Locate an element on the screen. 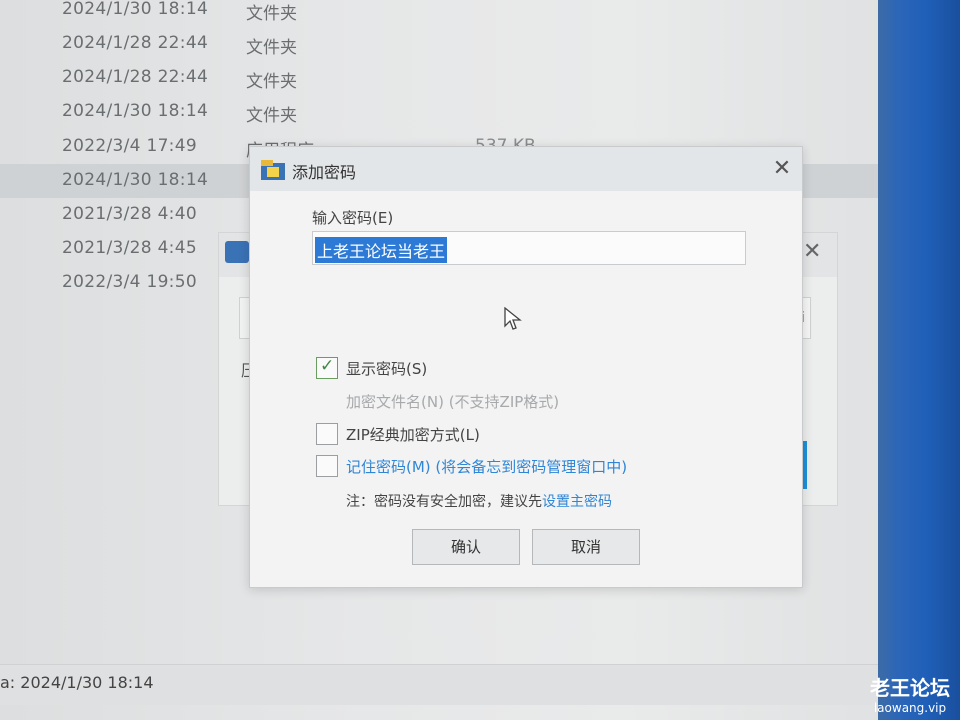 This screenshot has width=960, height=720. cancel-button: 取消 is located at coordinates (586, 547).